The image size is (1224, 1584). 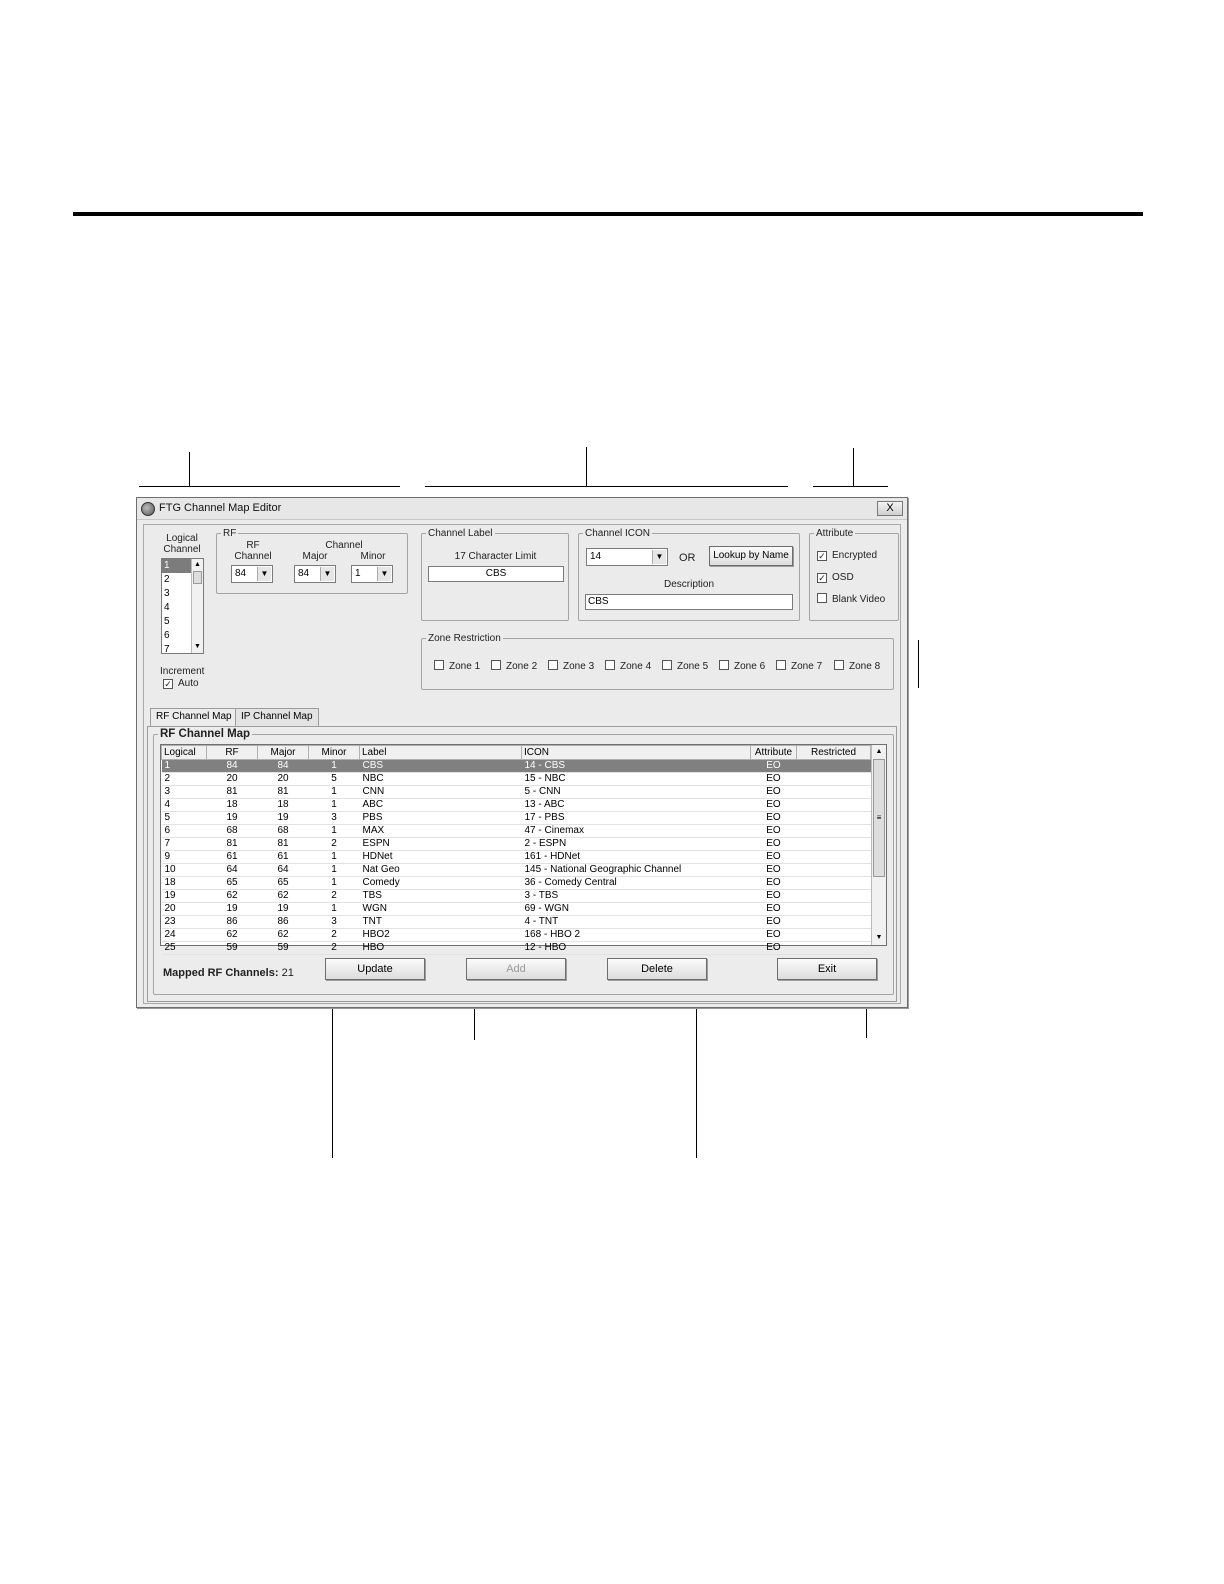 What do you see at coordinates (514, 666) in the screenshot?
I see `zone-2-checkbox: Zone 2` at bounding box center [514, 666].